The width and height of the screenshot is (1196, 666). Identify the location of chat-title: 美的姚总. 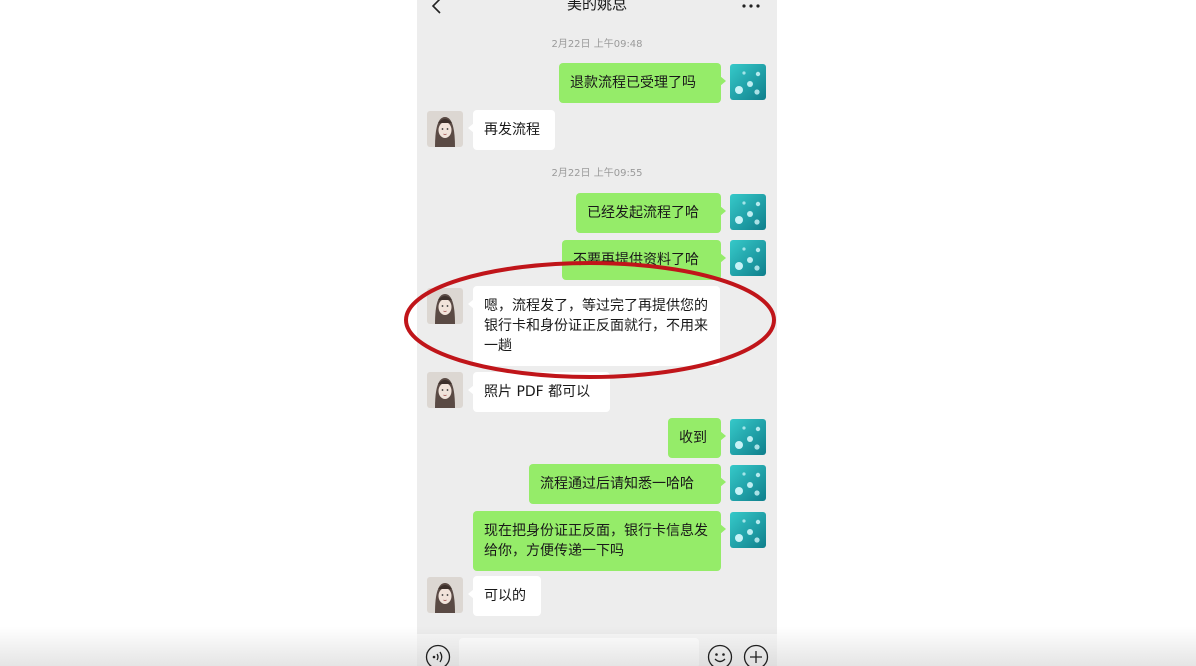
(596, 6).